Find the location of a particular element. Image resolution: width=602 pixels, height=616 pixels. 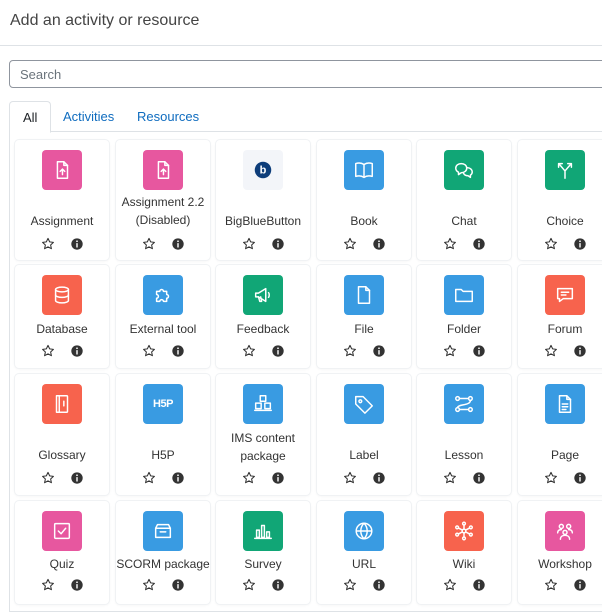

module-card-database: Database is located at coordinates (62, 316).